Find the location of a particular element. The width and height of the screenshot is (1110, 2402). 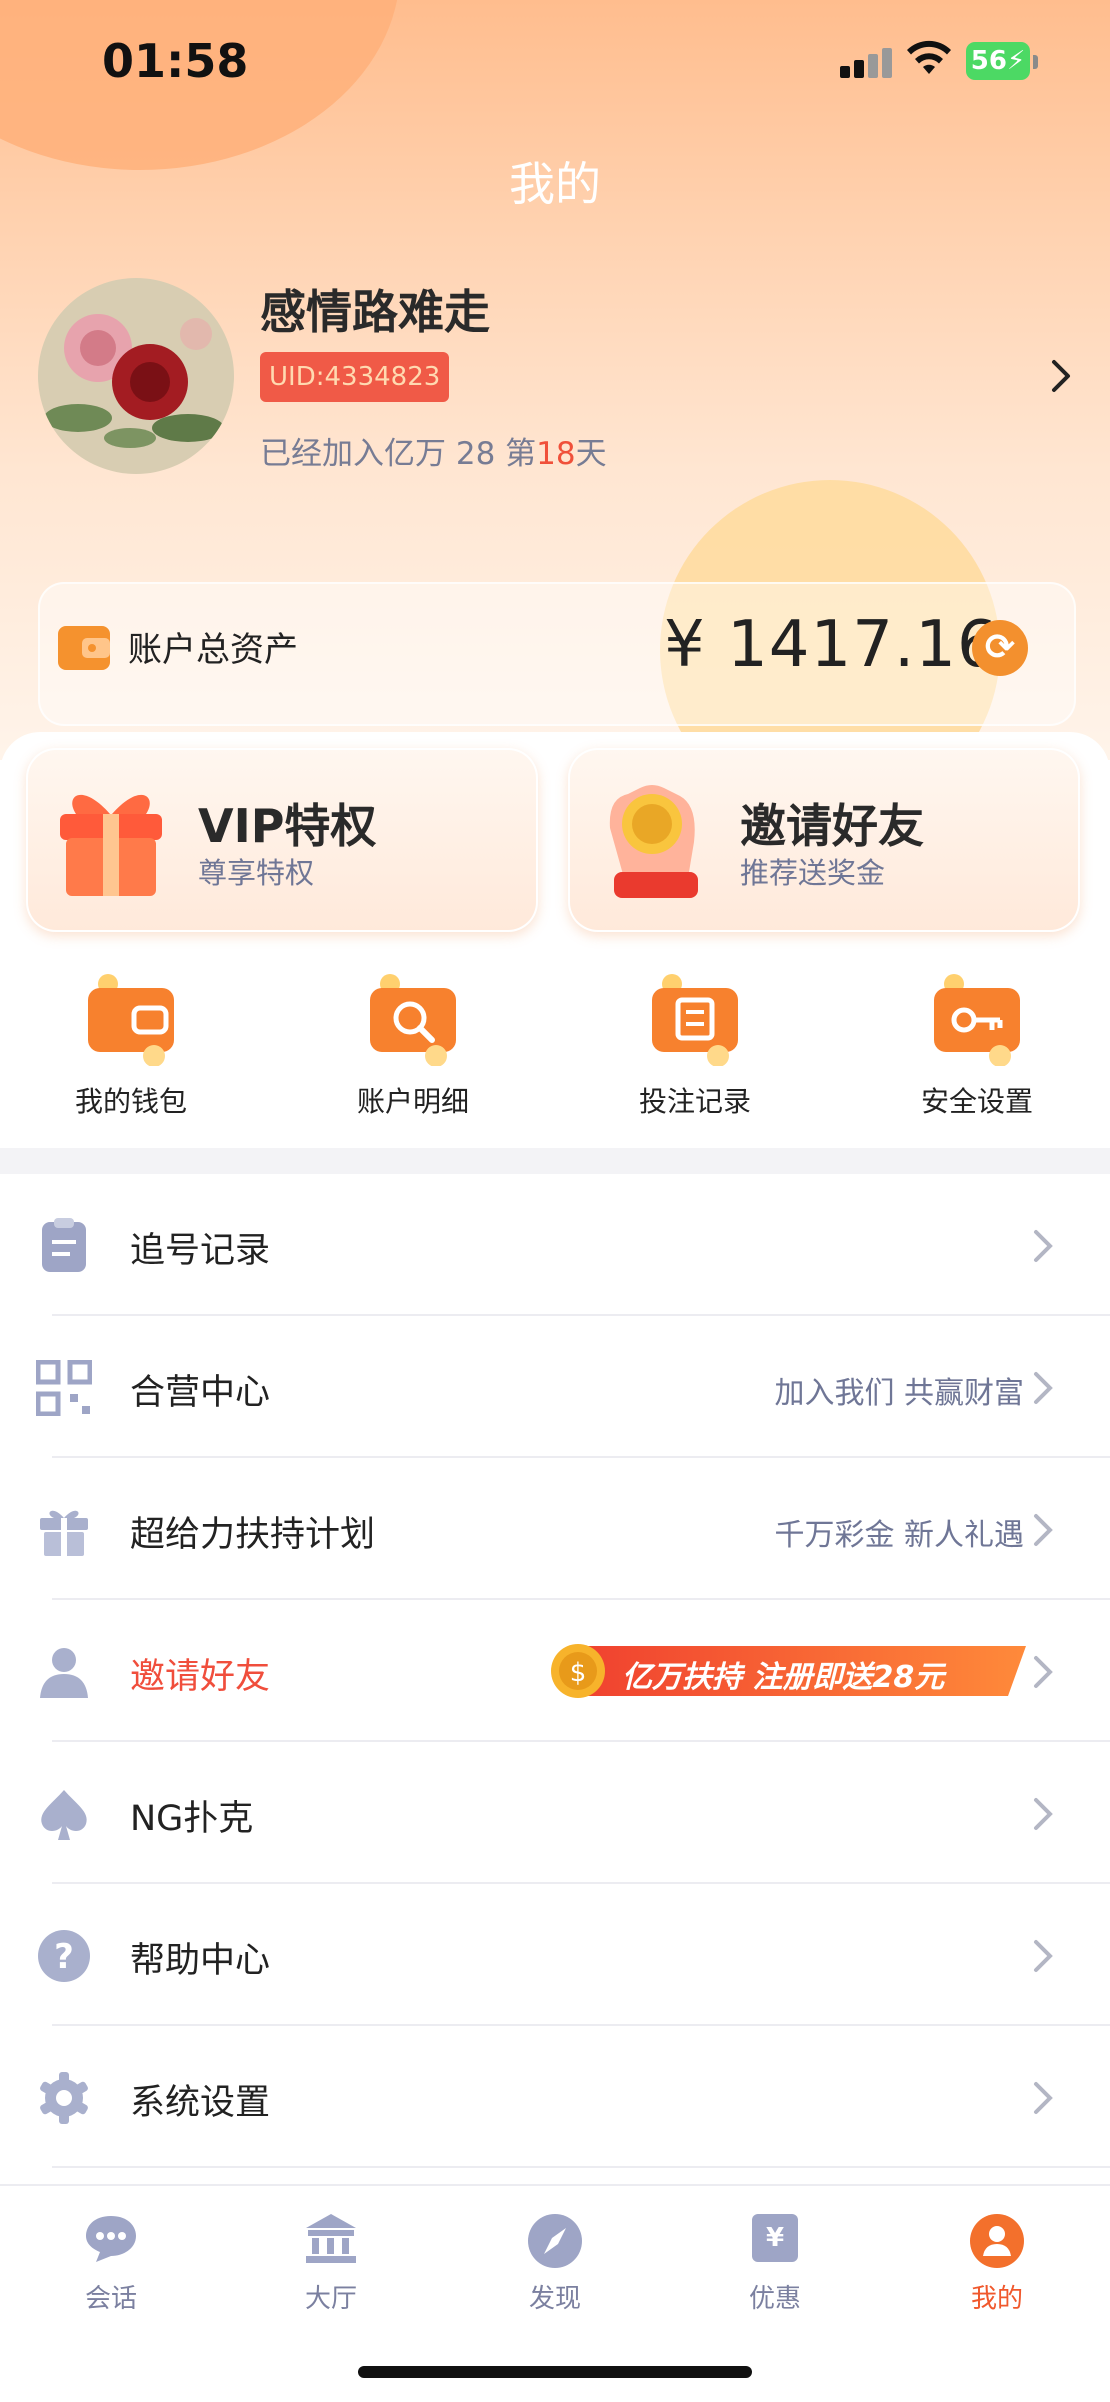

menu-item-hint: 千万彩金 新人礼遇 is located at coordinates (899, 1535).